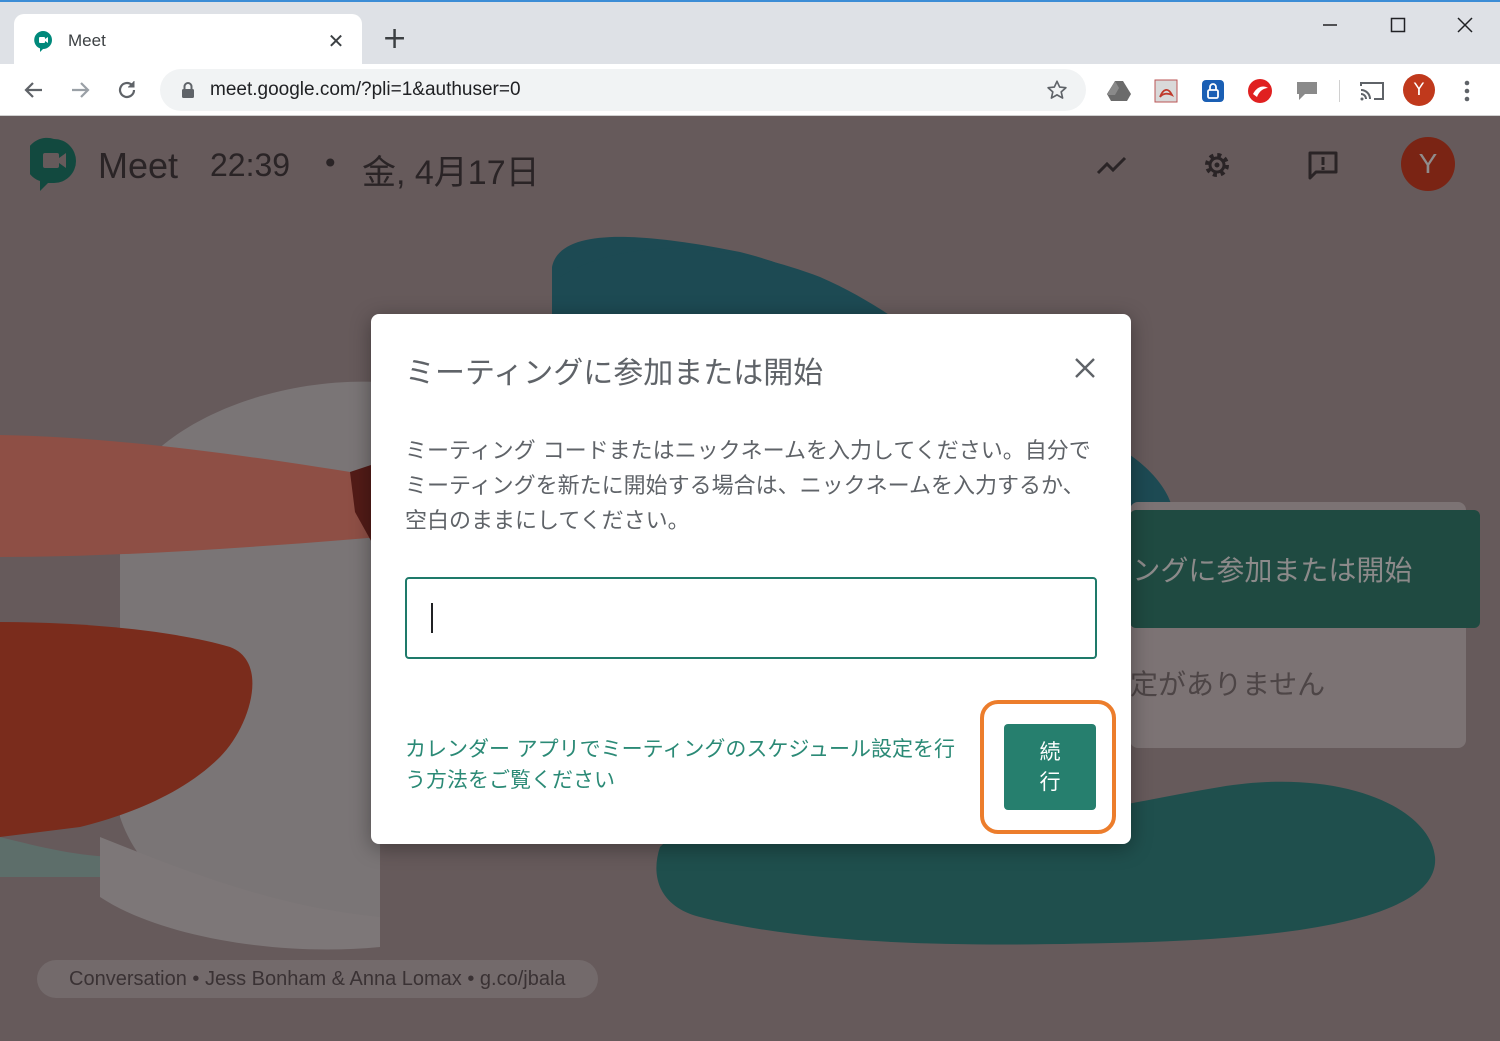 The height and width of the screenshot is (1041, 1500). I want to click on security-extension-icon, so click(1260, 91).